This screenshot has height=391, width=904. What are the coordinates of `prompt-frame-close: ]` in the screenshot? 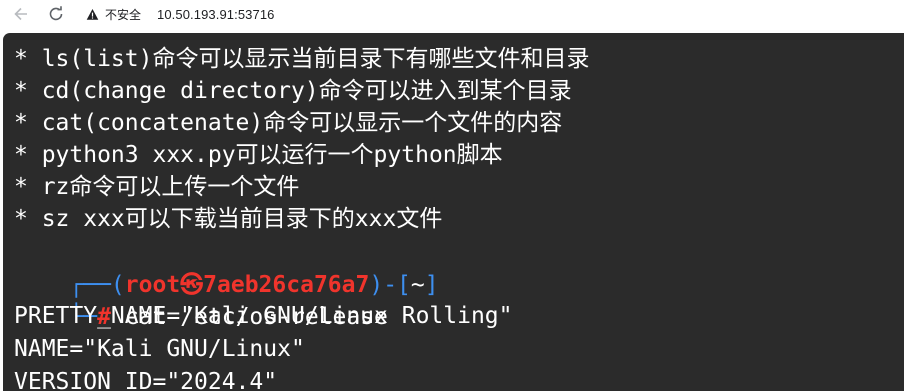 It's located at (431, 285).